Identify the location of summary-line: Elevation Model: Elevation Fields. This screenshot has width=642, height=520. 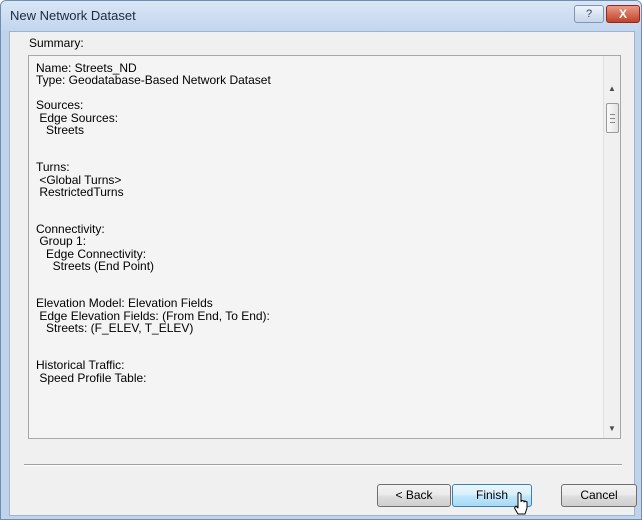
(124, 303).